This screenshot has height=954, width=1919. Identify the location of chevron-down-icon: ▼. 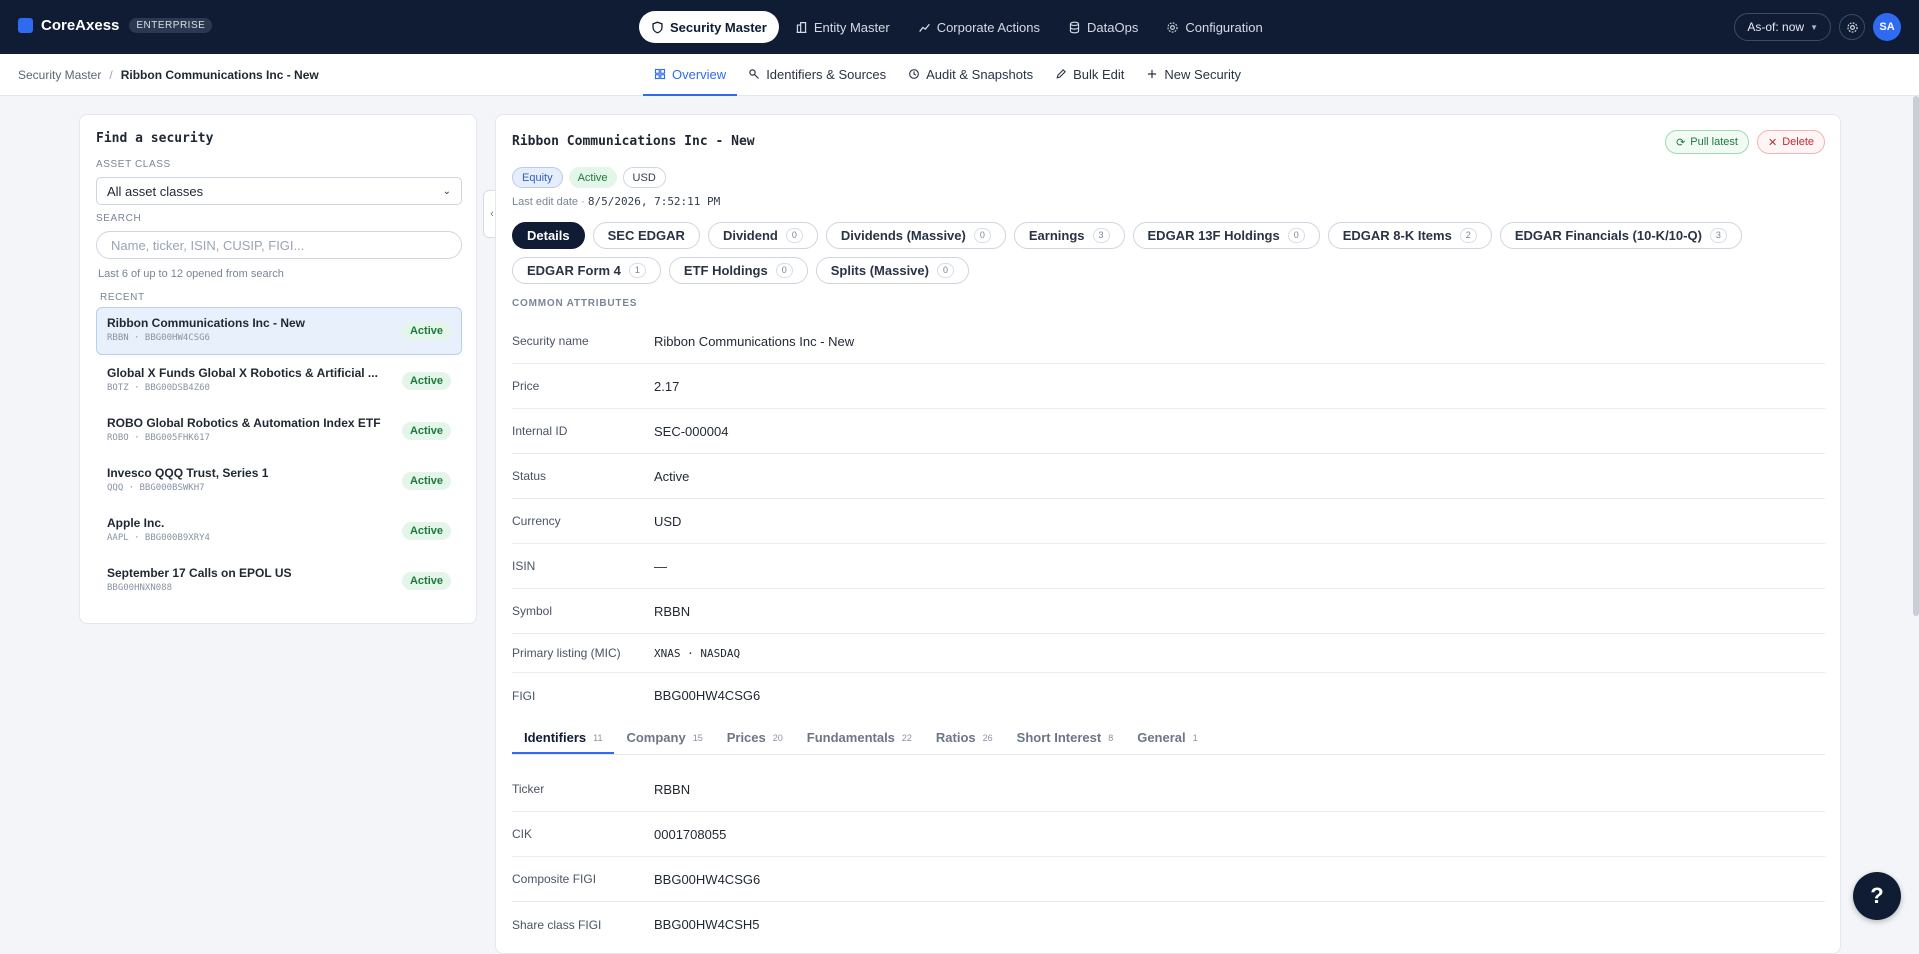
(1814, 27).